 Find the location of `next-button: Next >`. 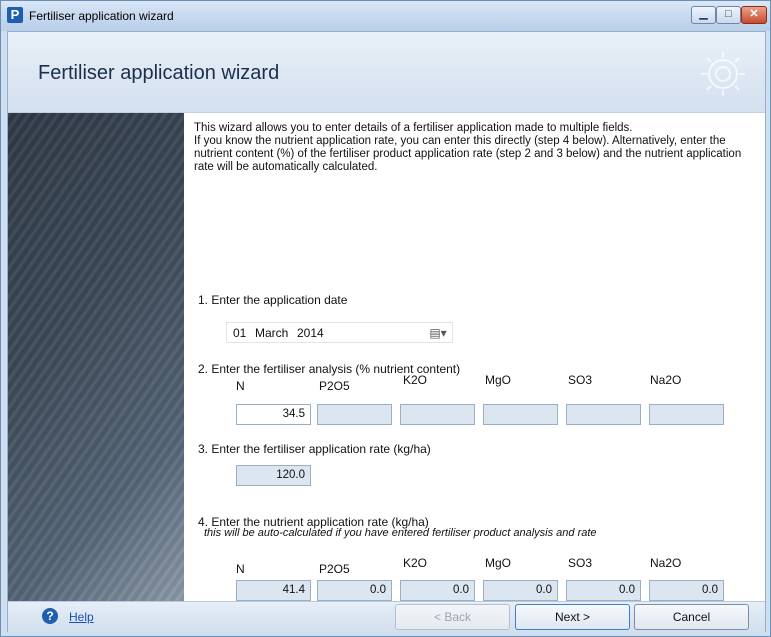

next-button: Next > is located at coordinates (572, 617).